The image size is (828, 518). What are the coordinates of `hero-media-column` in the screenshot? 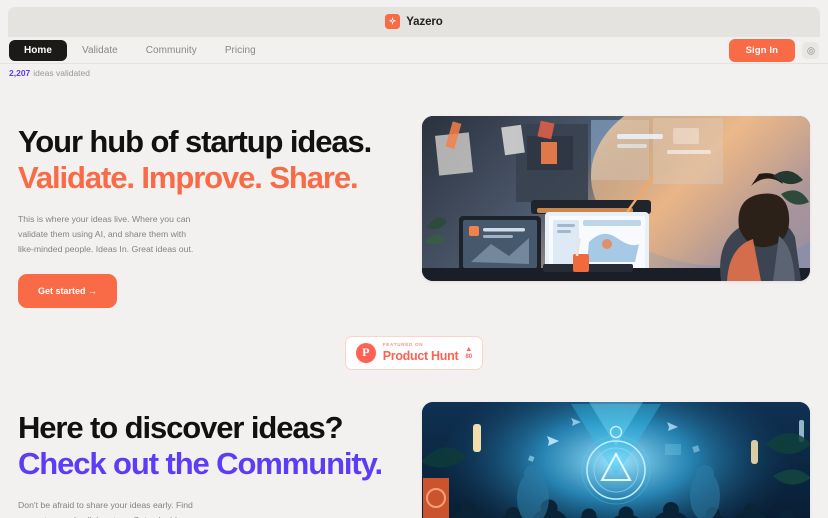 It's located at (616, 198).